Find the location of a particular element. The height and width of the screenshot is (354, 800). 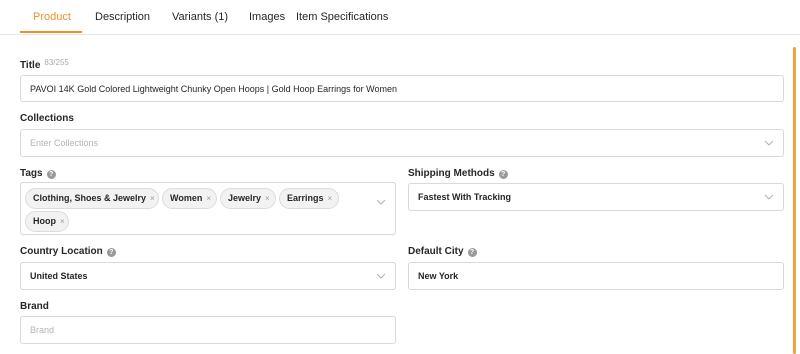

tab-images: Images is located at coordinates (267, 17).